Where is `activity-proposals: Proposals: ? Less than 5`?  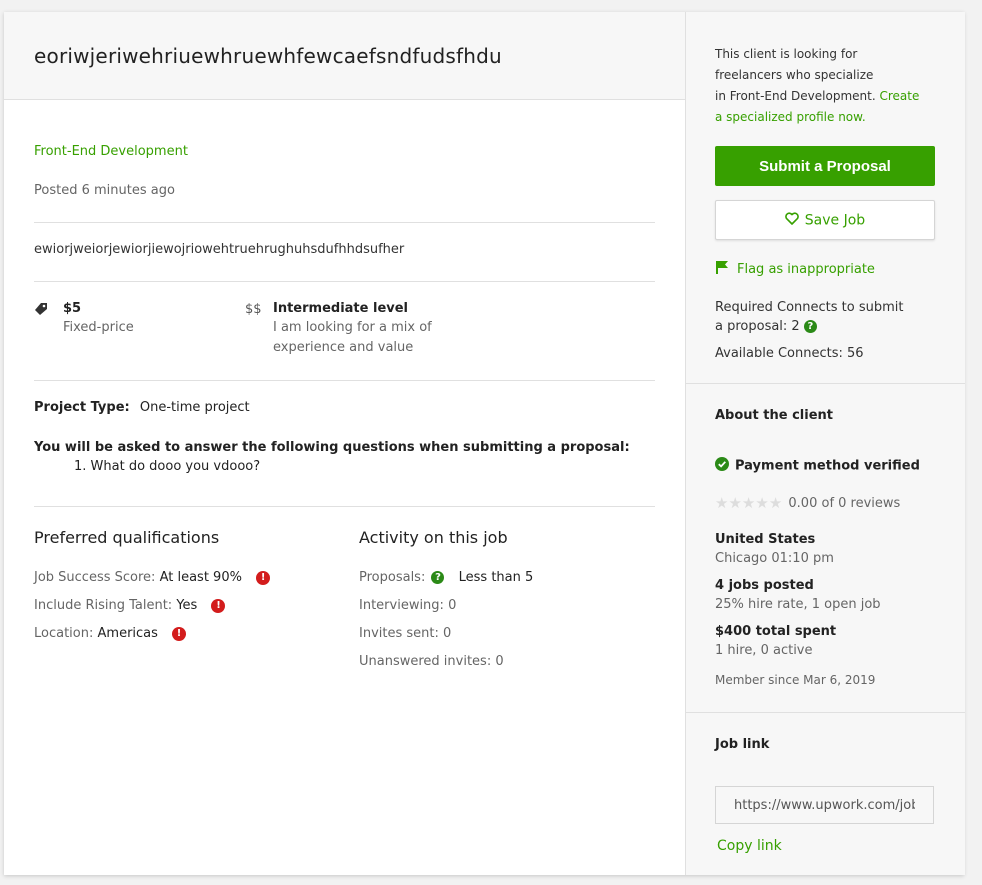 activity-proposals: Proposals: ? Less than 5 is located at coordinates (446, 577).